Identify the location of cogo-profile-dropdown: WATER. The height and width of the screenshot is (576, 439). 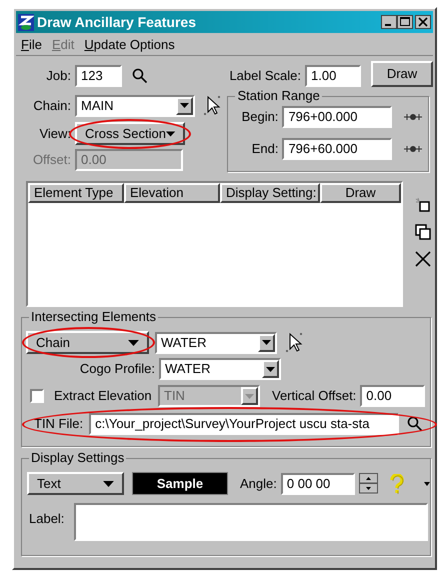
(220, 369).